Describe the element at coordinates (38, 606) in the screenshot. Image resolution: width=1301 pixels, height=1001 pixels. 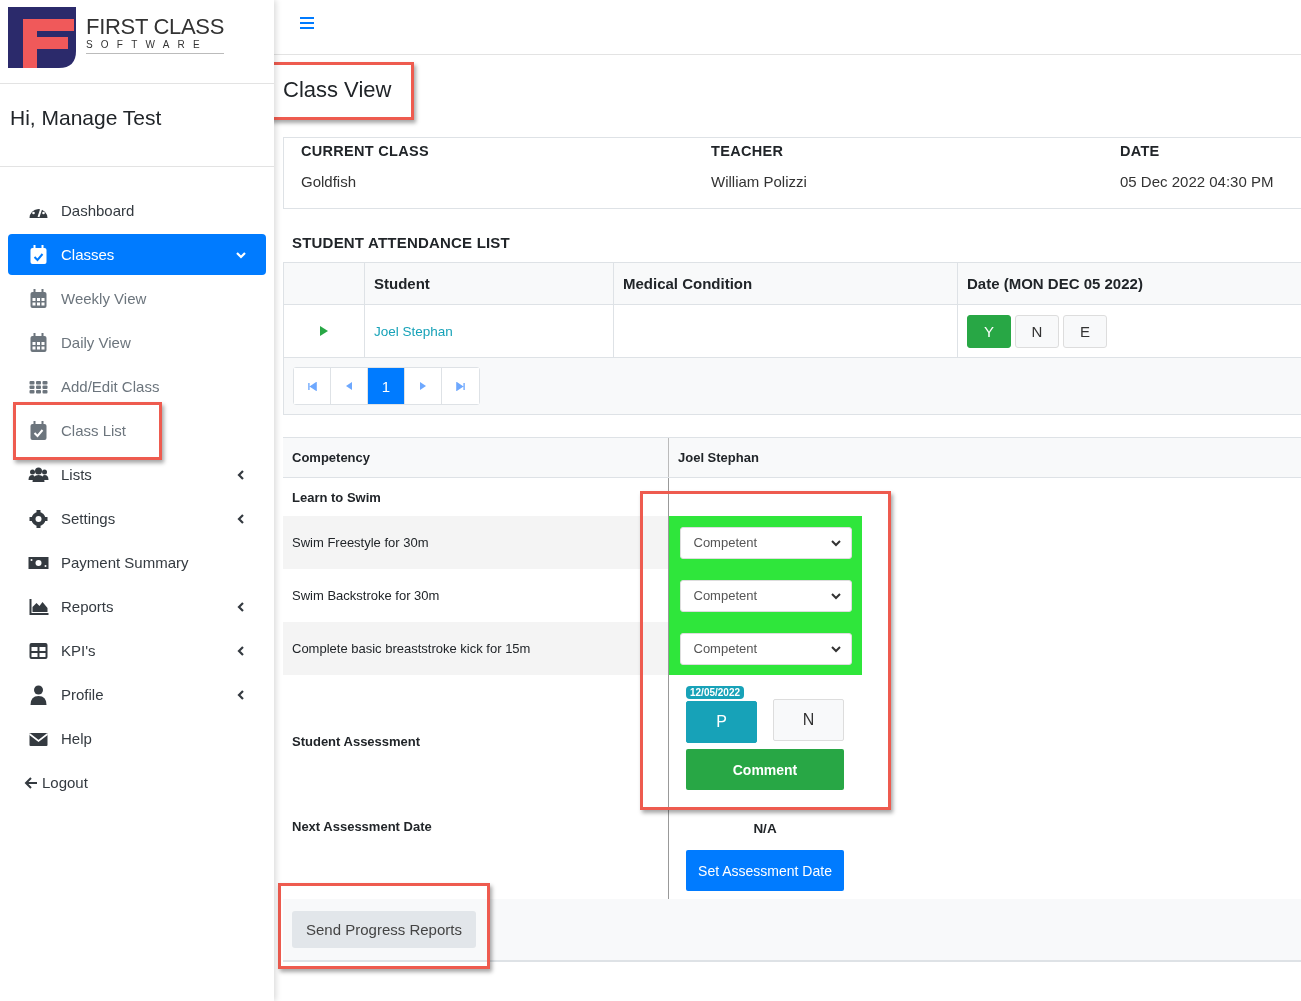
I see `area-chart-icon` at that location.